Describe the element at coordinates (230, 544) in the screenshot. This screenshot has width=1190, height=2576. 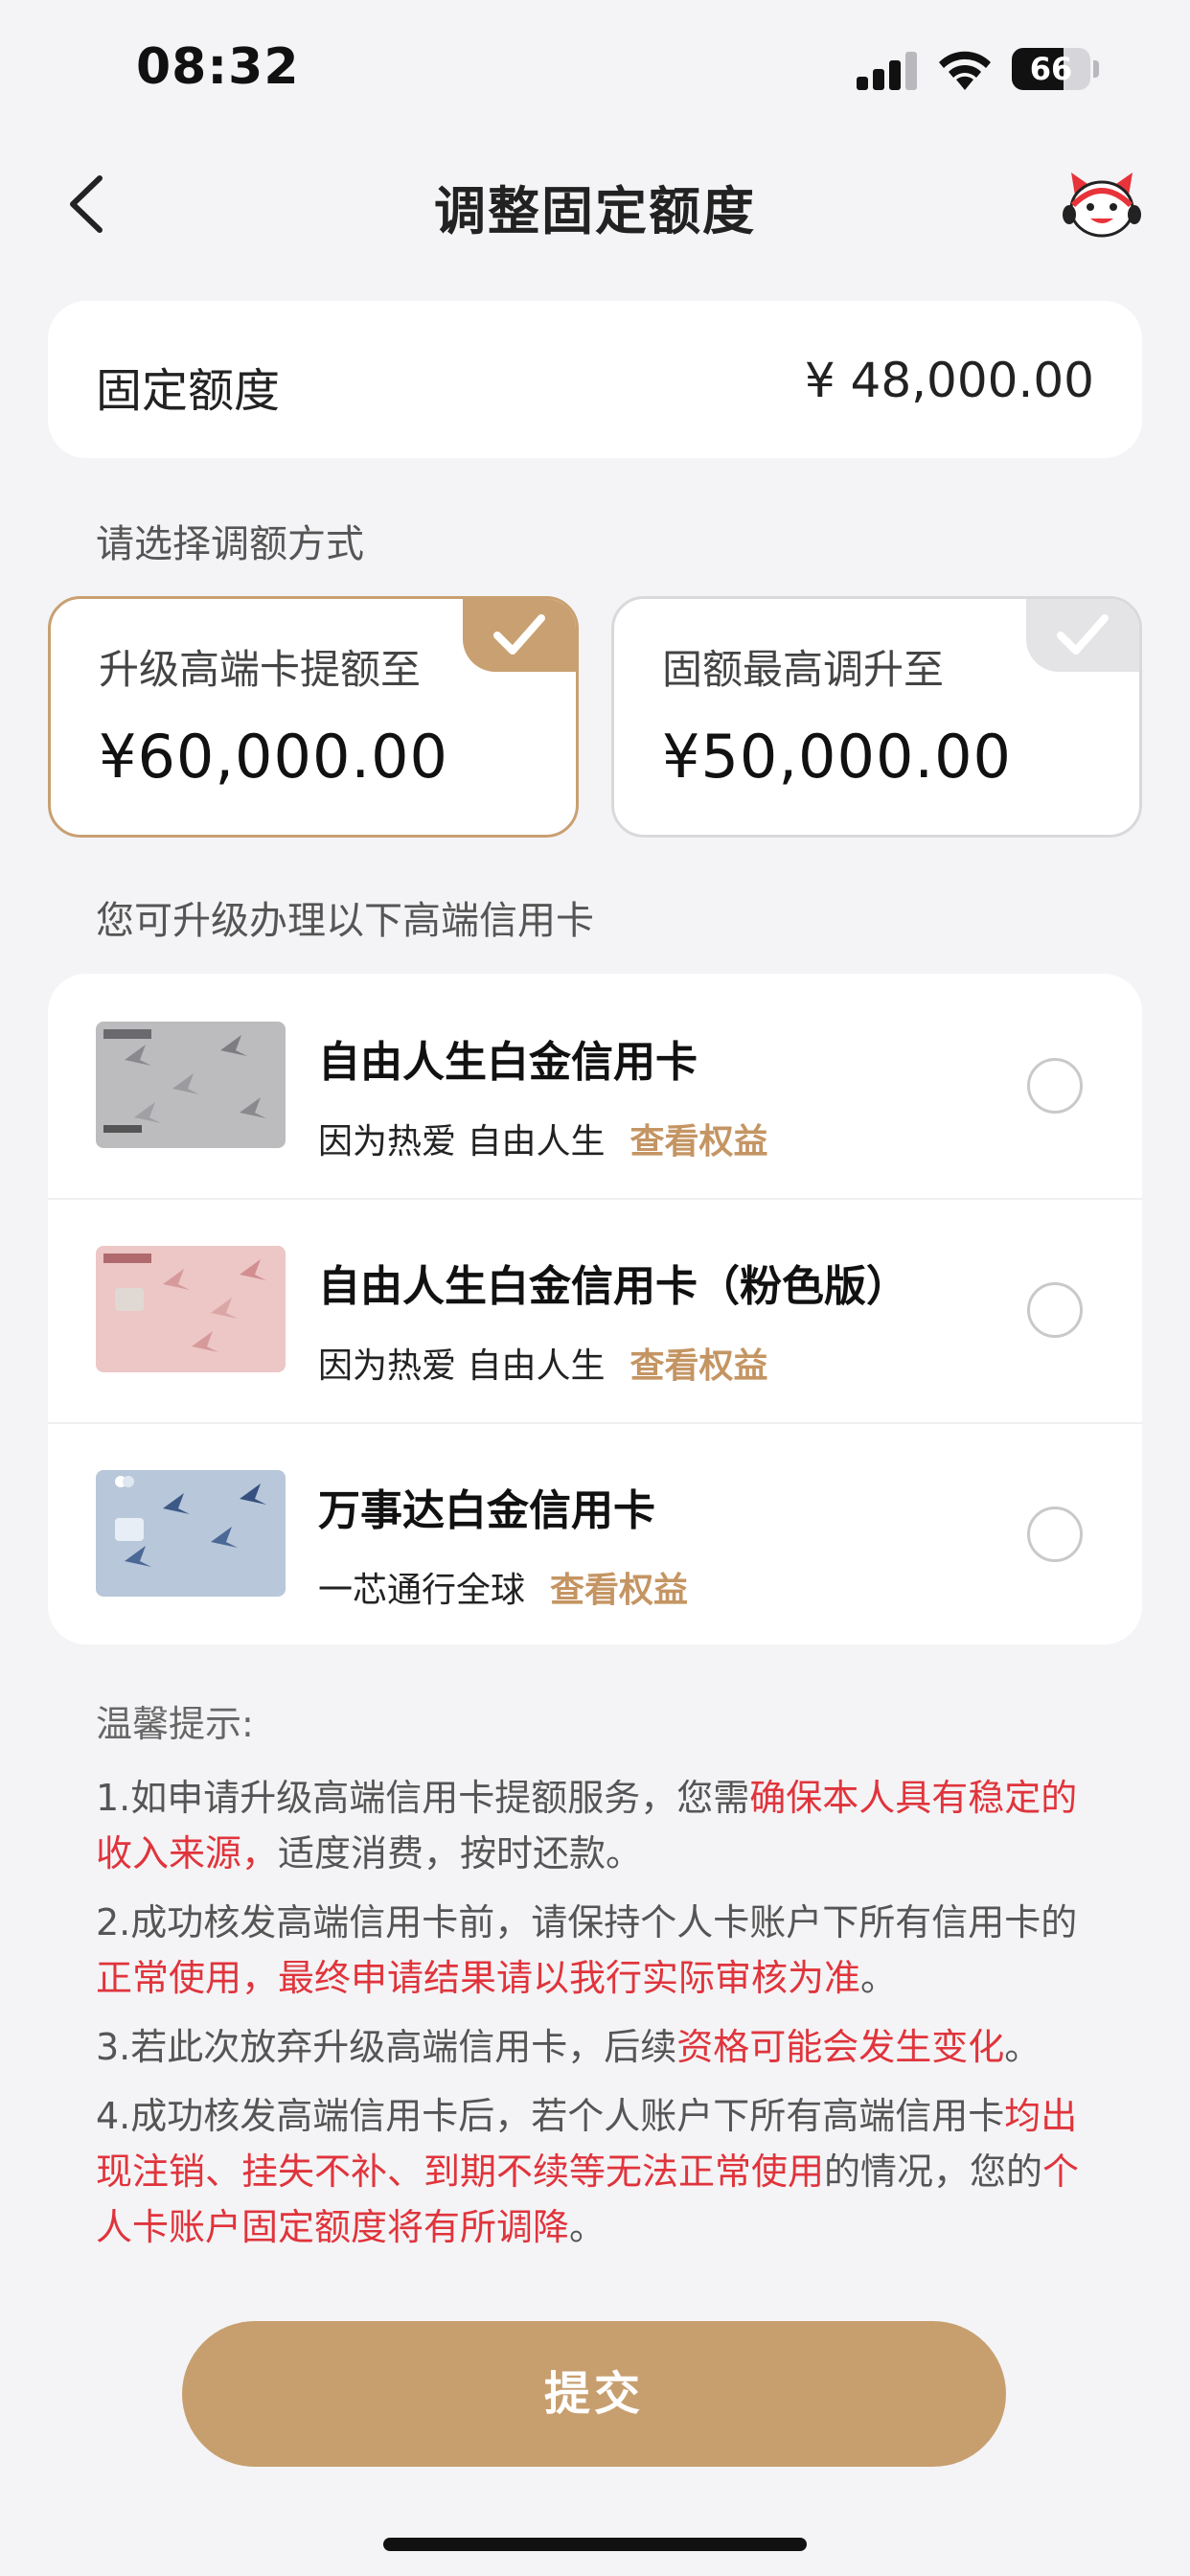
I see `method-section-label: 请选择调额方式` at that location.